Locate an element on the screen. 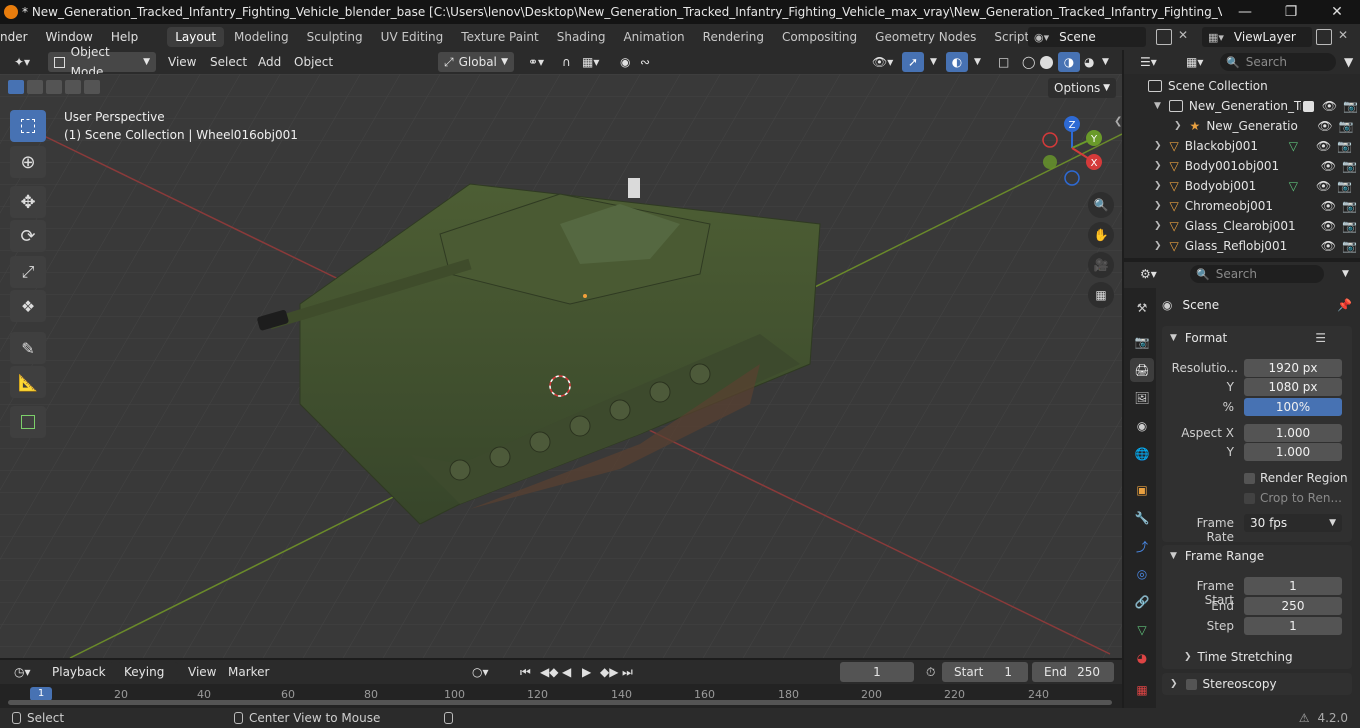 The height and width of the screenshot is (728, 1360). annotate-tool: ✎ is located at coordinates (28, 348).